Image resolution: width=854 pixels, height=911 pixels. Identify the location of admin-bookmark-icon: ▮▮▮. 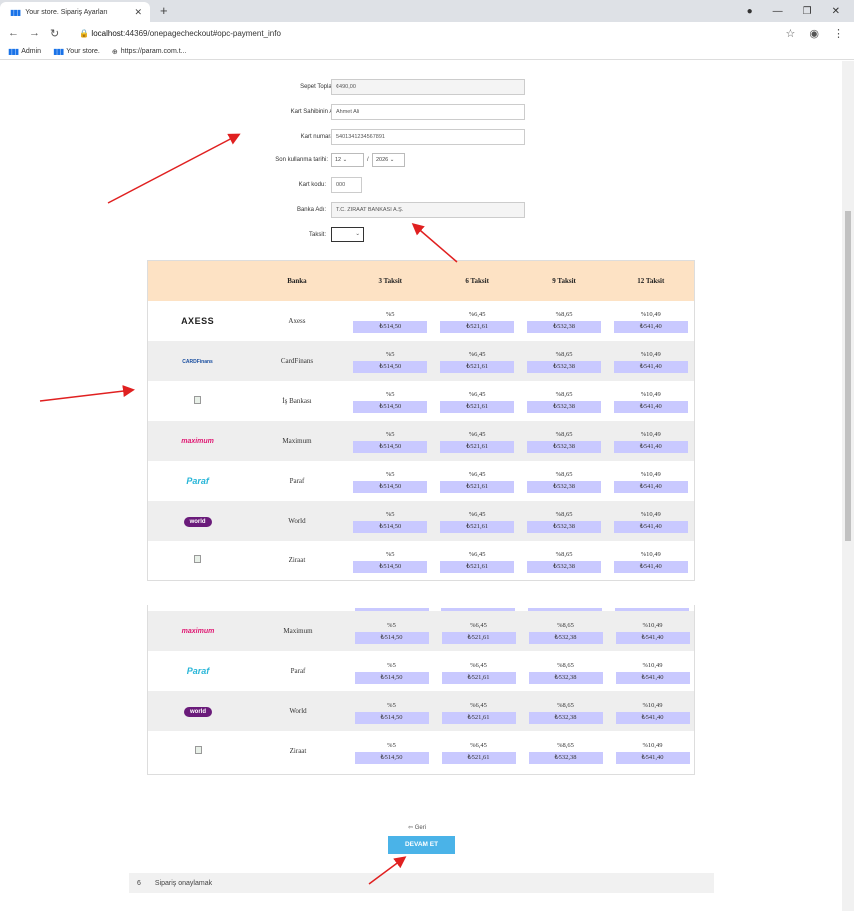
(13, 51).